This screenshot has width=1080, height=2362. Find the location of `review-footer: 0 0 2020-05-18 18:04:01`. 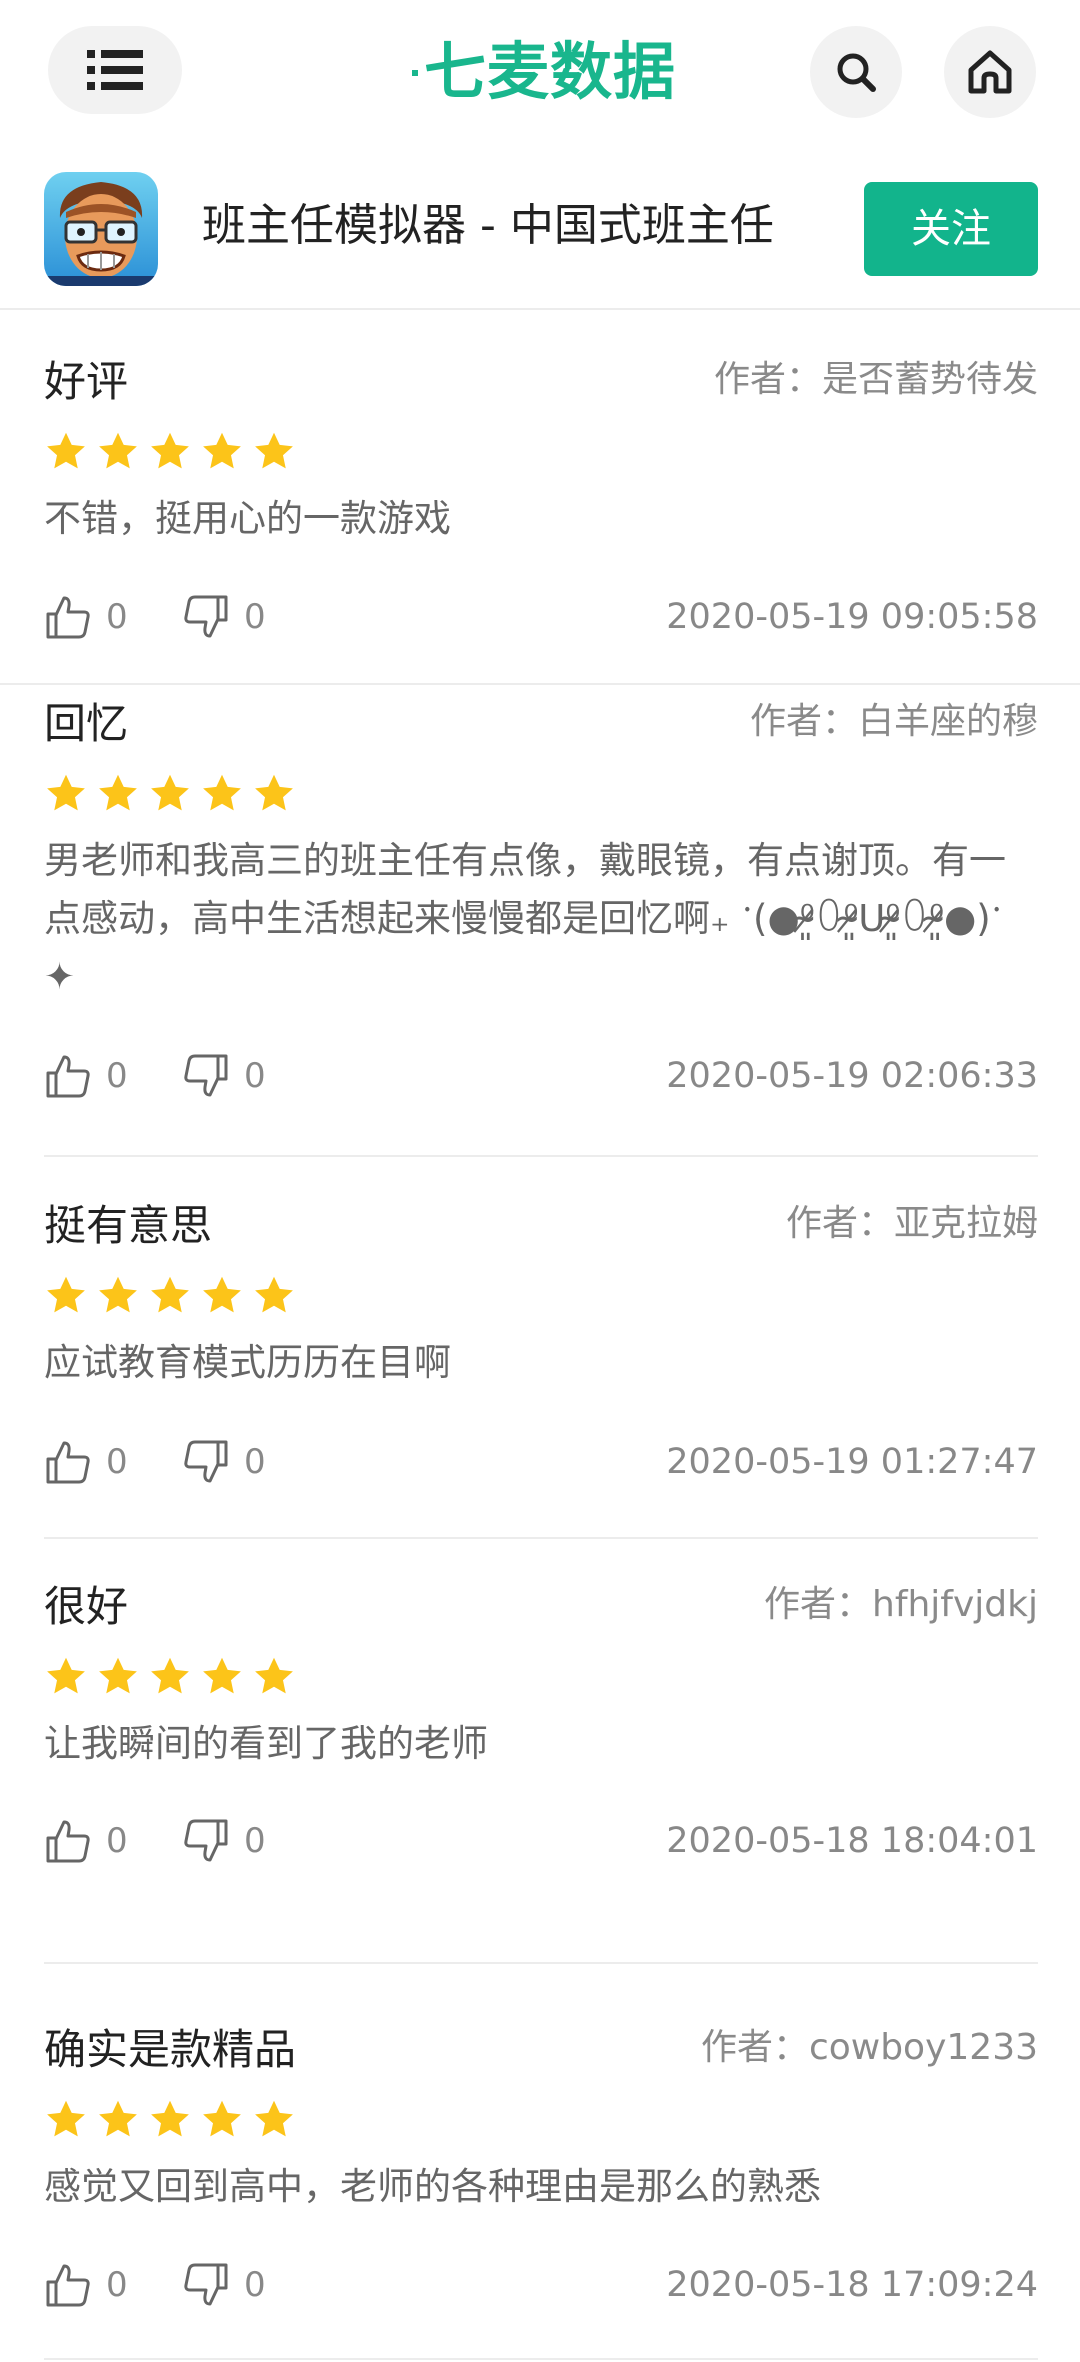

review-footer: 0 0 2020-05-18 18:04:01 is located at coordinates (541, 1841).